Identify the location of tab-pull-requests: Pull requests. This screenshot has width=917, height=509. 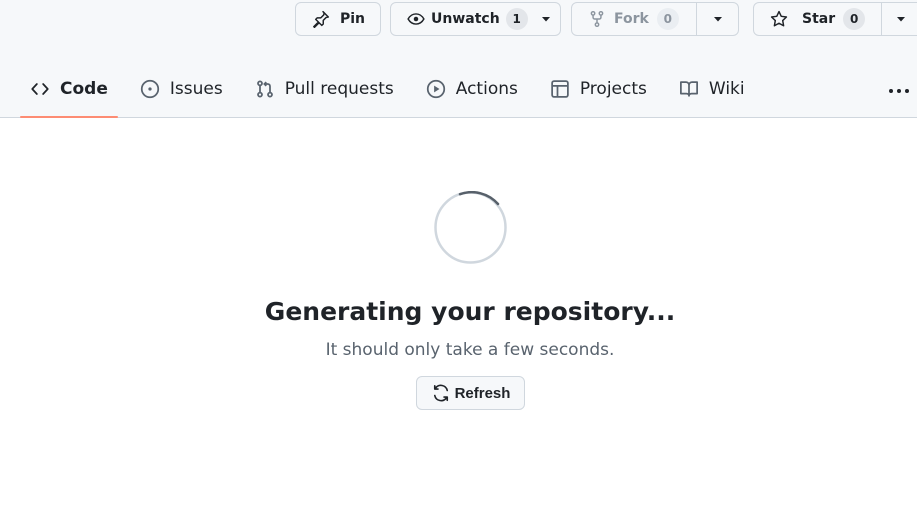
(324, 89).